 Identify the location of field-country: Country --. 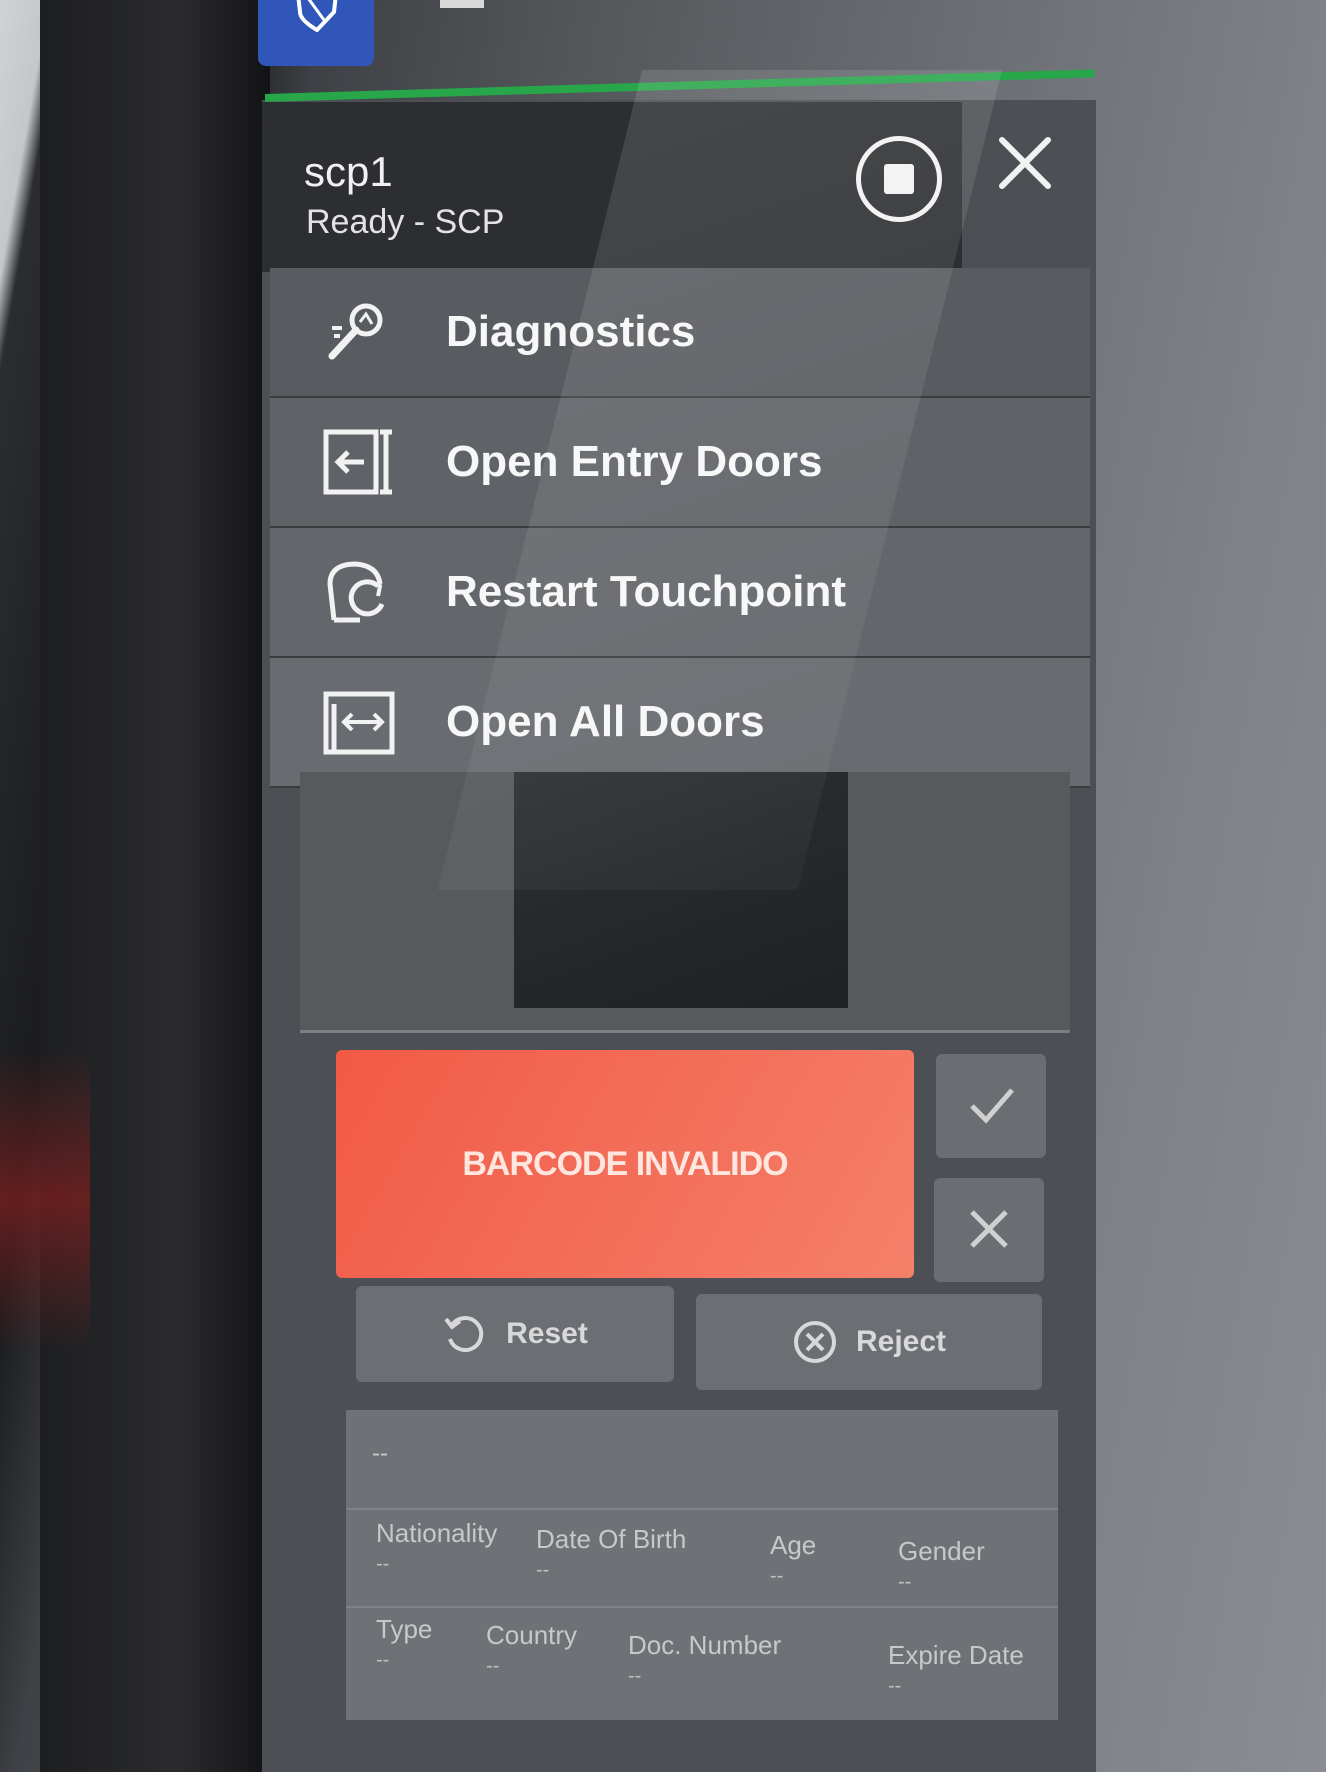
(531, 1649).